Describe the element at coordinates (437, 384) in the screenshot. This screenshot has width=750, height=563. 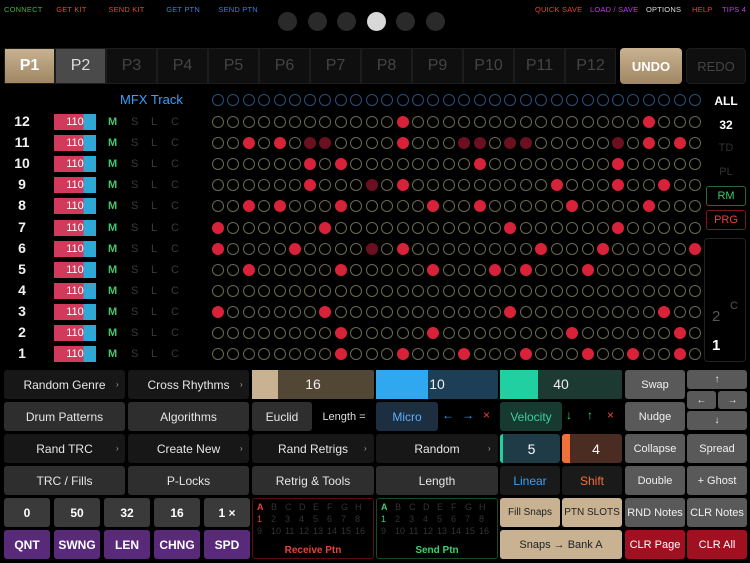
I see `slider-10: 10` at that location.